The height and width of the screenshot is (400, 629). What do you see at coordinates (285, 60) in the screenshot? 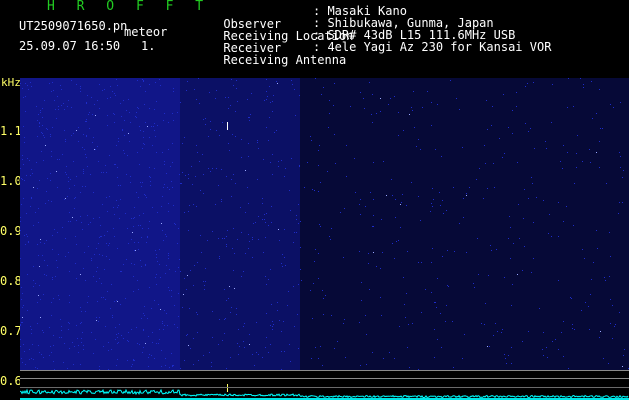
I see `info-label: Receiving Antenna` at bounding box center [285, 60].